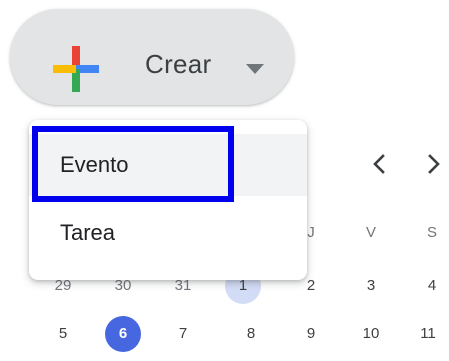 This screenshot has height=361, width=449. What do you see at coordinates (379, 164) in the screenshot?
I see `chevron-left-icon` at bounding box center [379, 164].